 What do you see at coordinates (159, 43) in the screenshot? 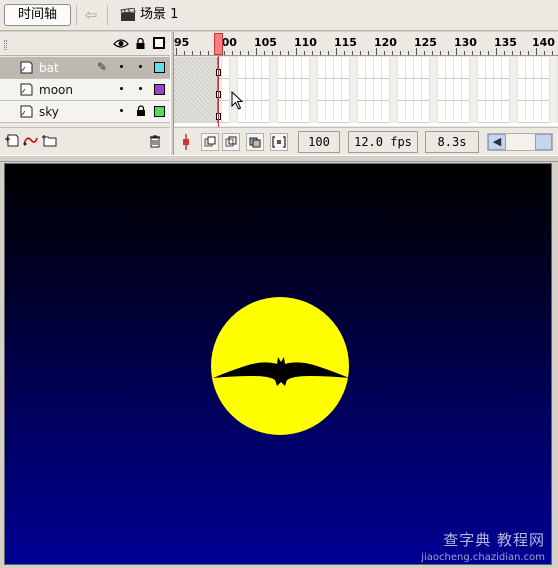
I see `outline-icon` at bounding box center [159, 43].